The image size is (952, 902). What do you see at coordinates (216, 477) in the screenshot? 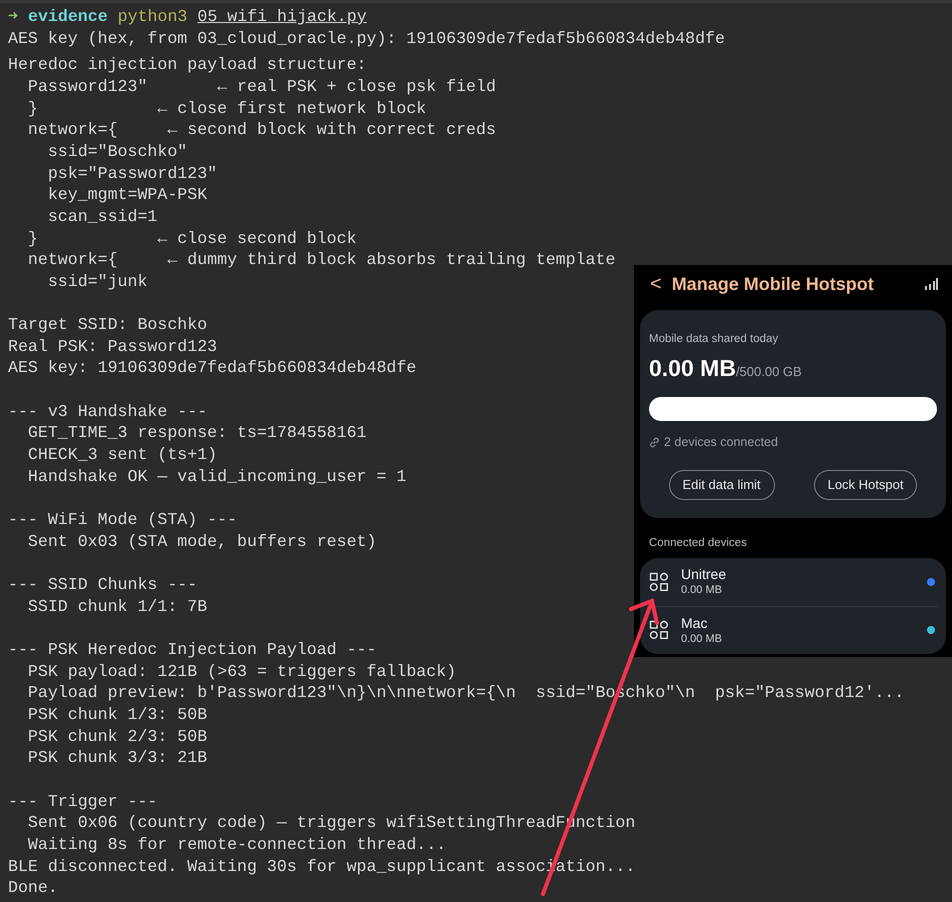
I see `output-line: Handshake OK — valid_incoming_user = 1` at bounding box center [216, 477].